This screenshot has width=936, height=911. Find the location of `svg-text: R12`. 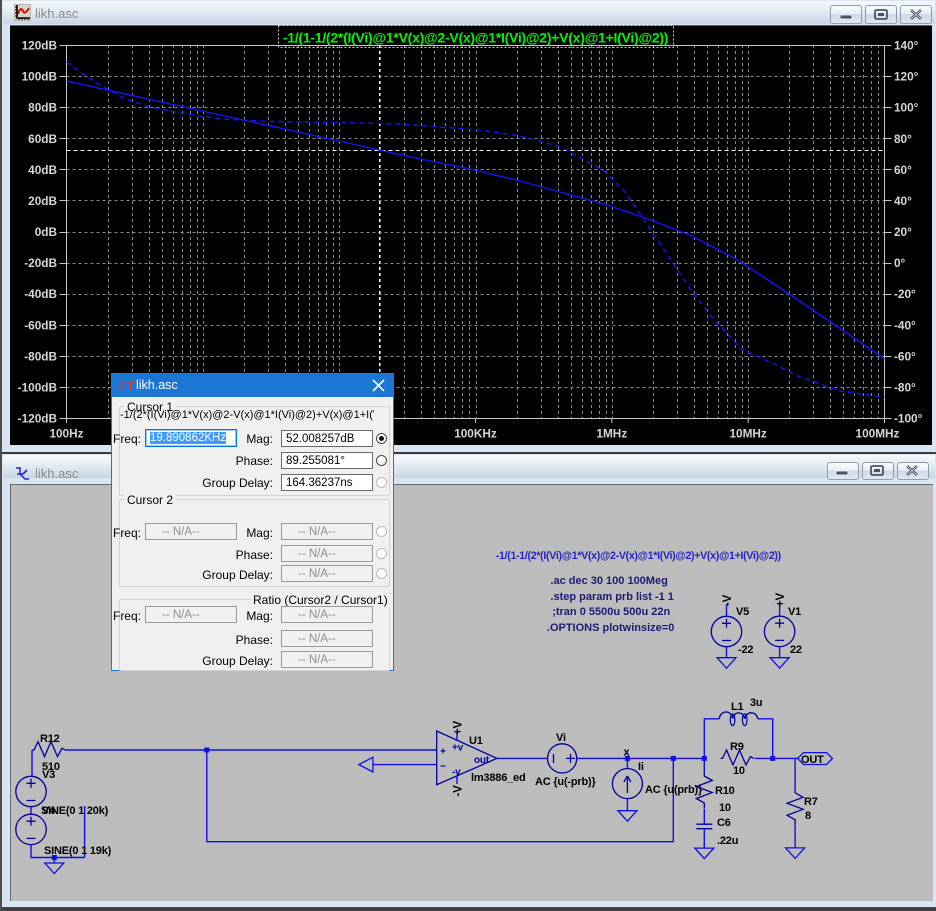

svg-text: R12 is located at coordinates (50, 739).